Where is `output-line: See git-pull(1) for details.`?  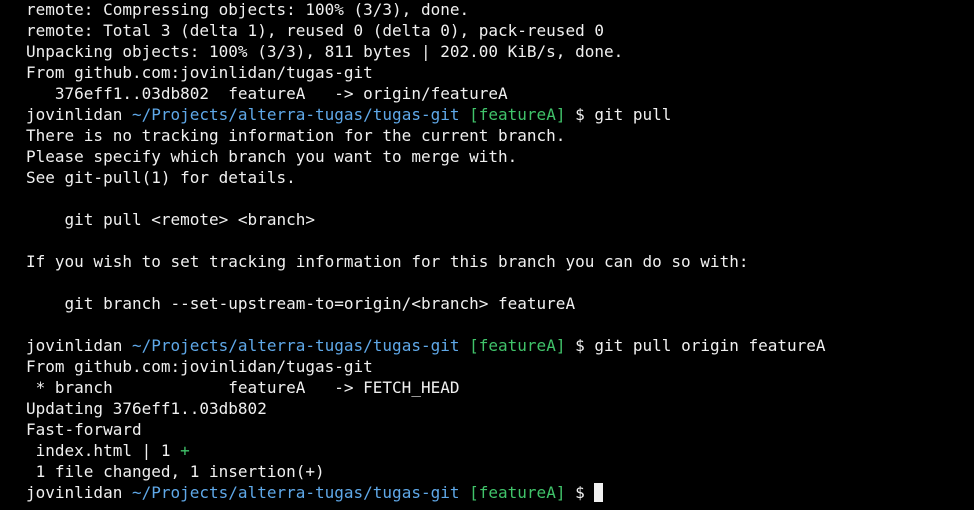 output-line: See git-pull(1) for details. is located at coordinates (161, 177).